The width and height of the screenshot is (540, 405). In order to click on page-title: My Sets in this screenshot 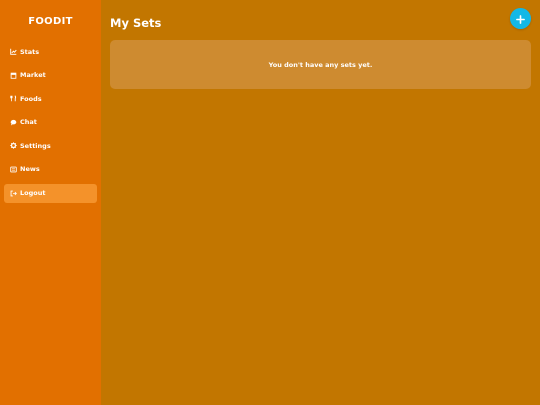, I will do `click(136, 23)`.